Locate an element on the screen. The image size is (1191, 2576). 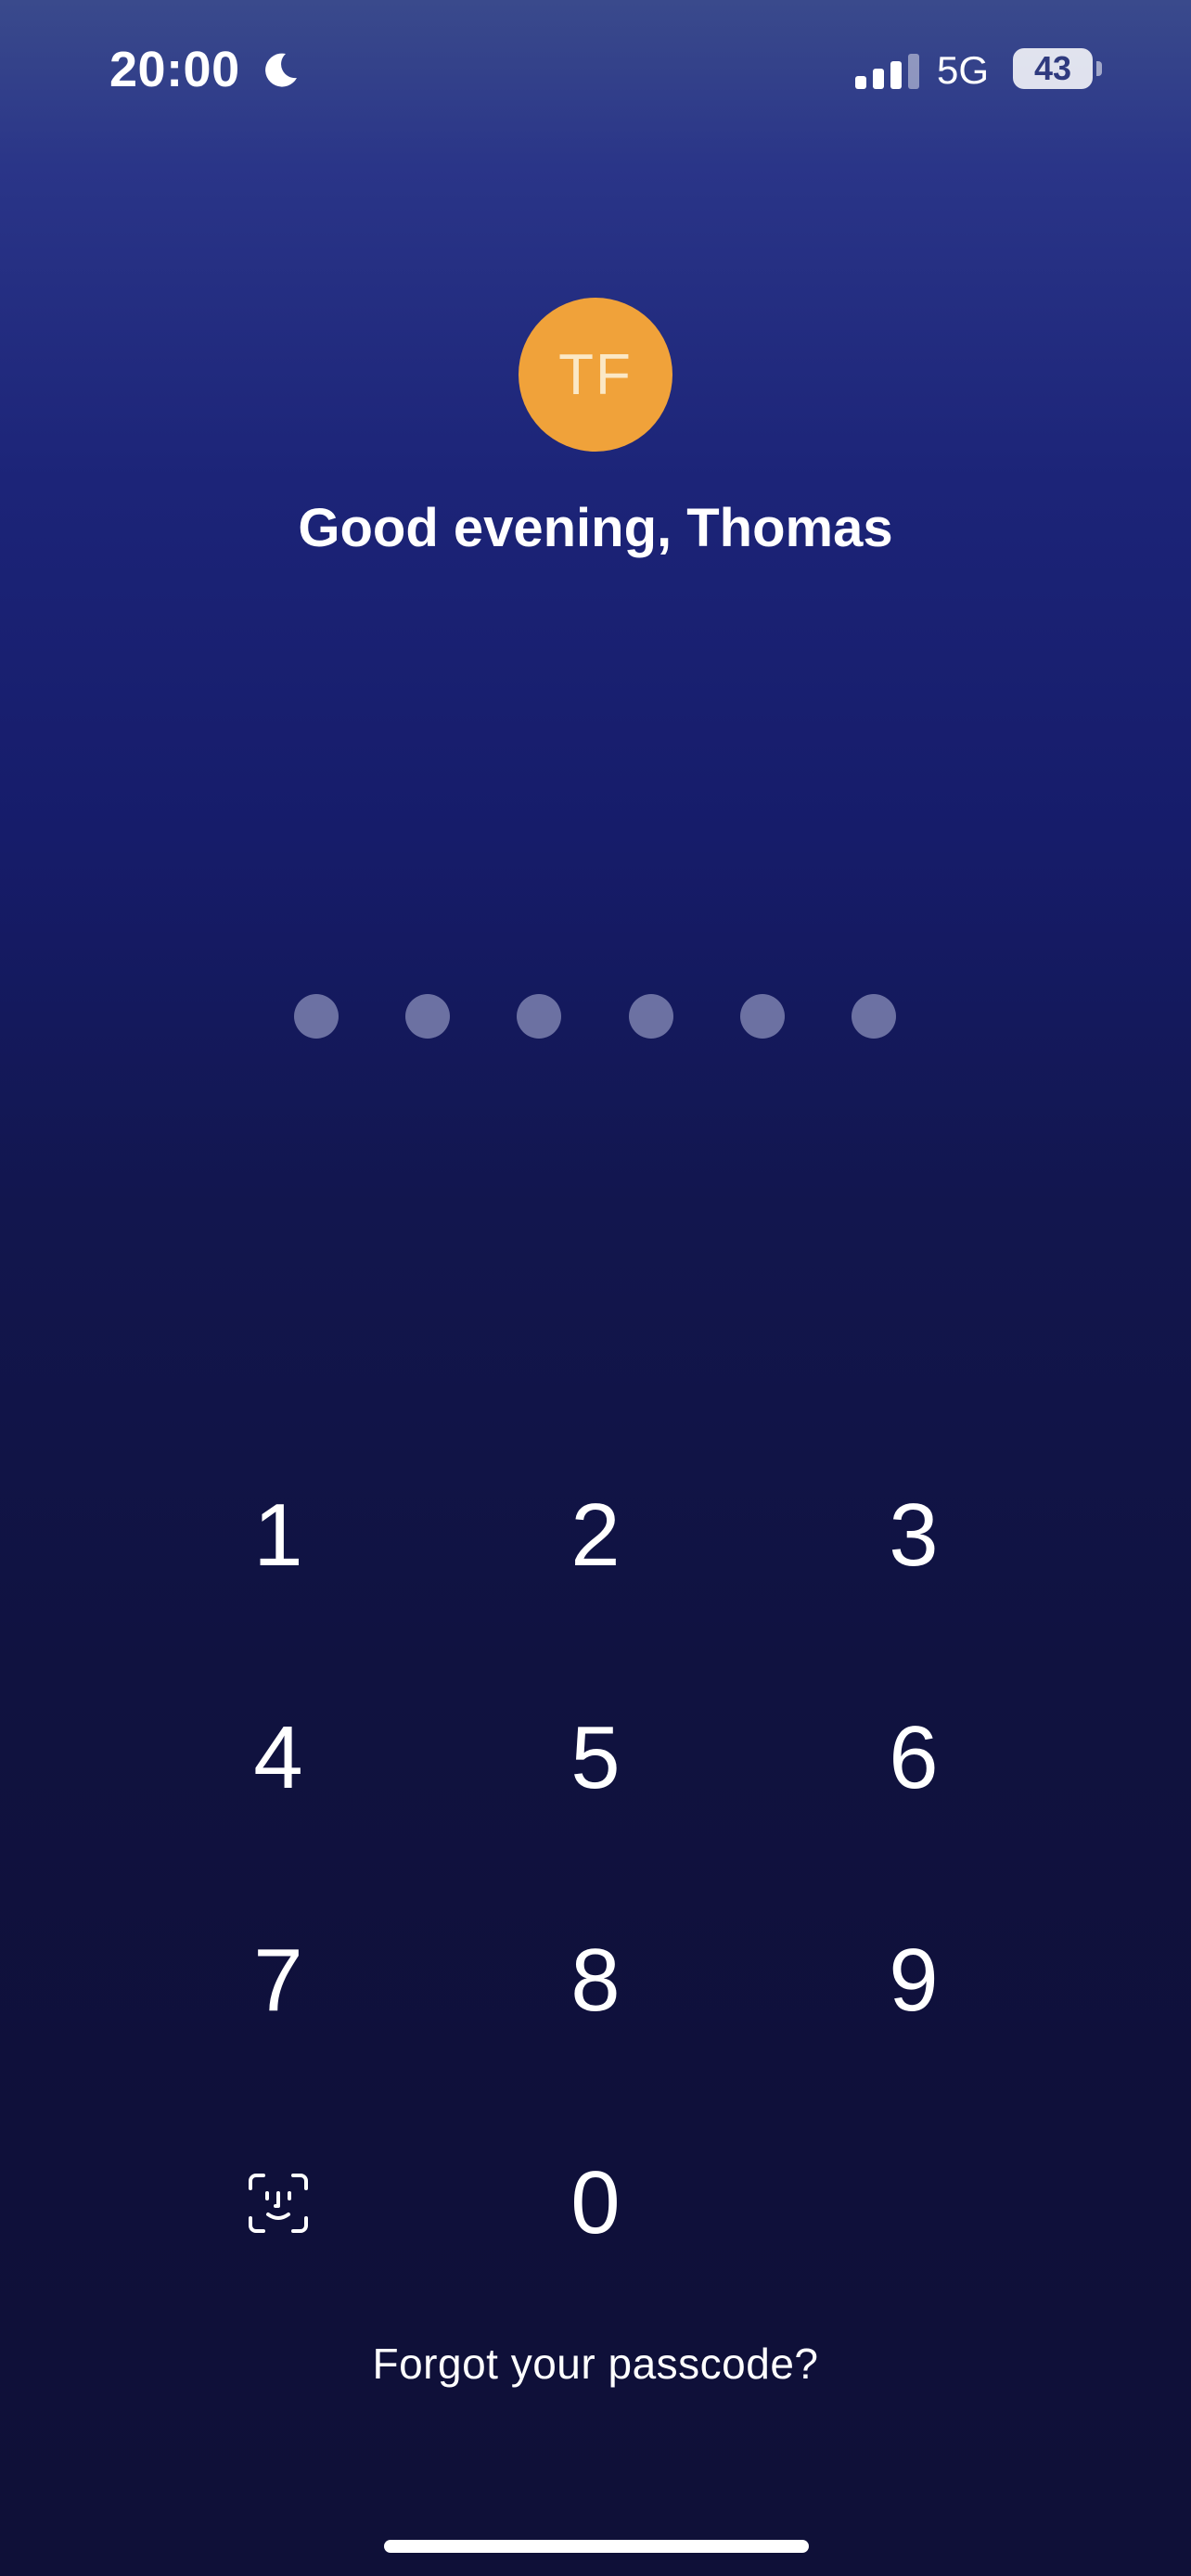
moon-icon is located at coordinates (281, 70).